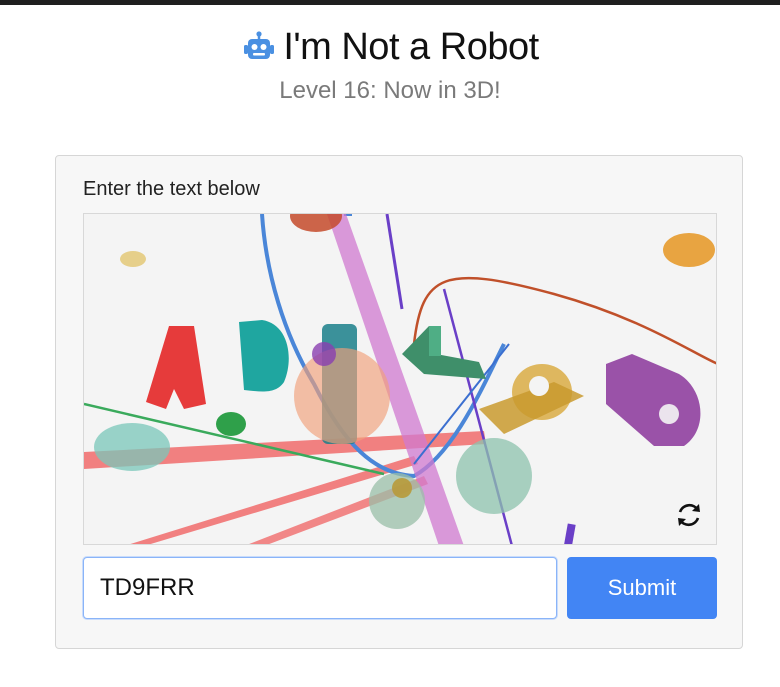  I want to click on letter-e-part, so click(435, 341).